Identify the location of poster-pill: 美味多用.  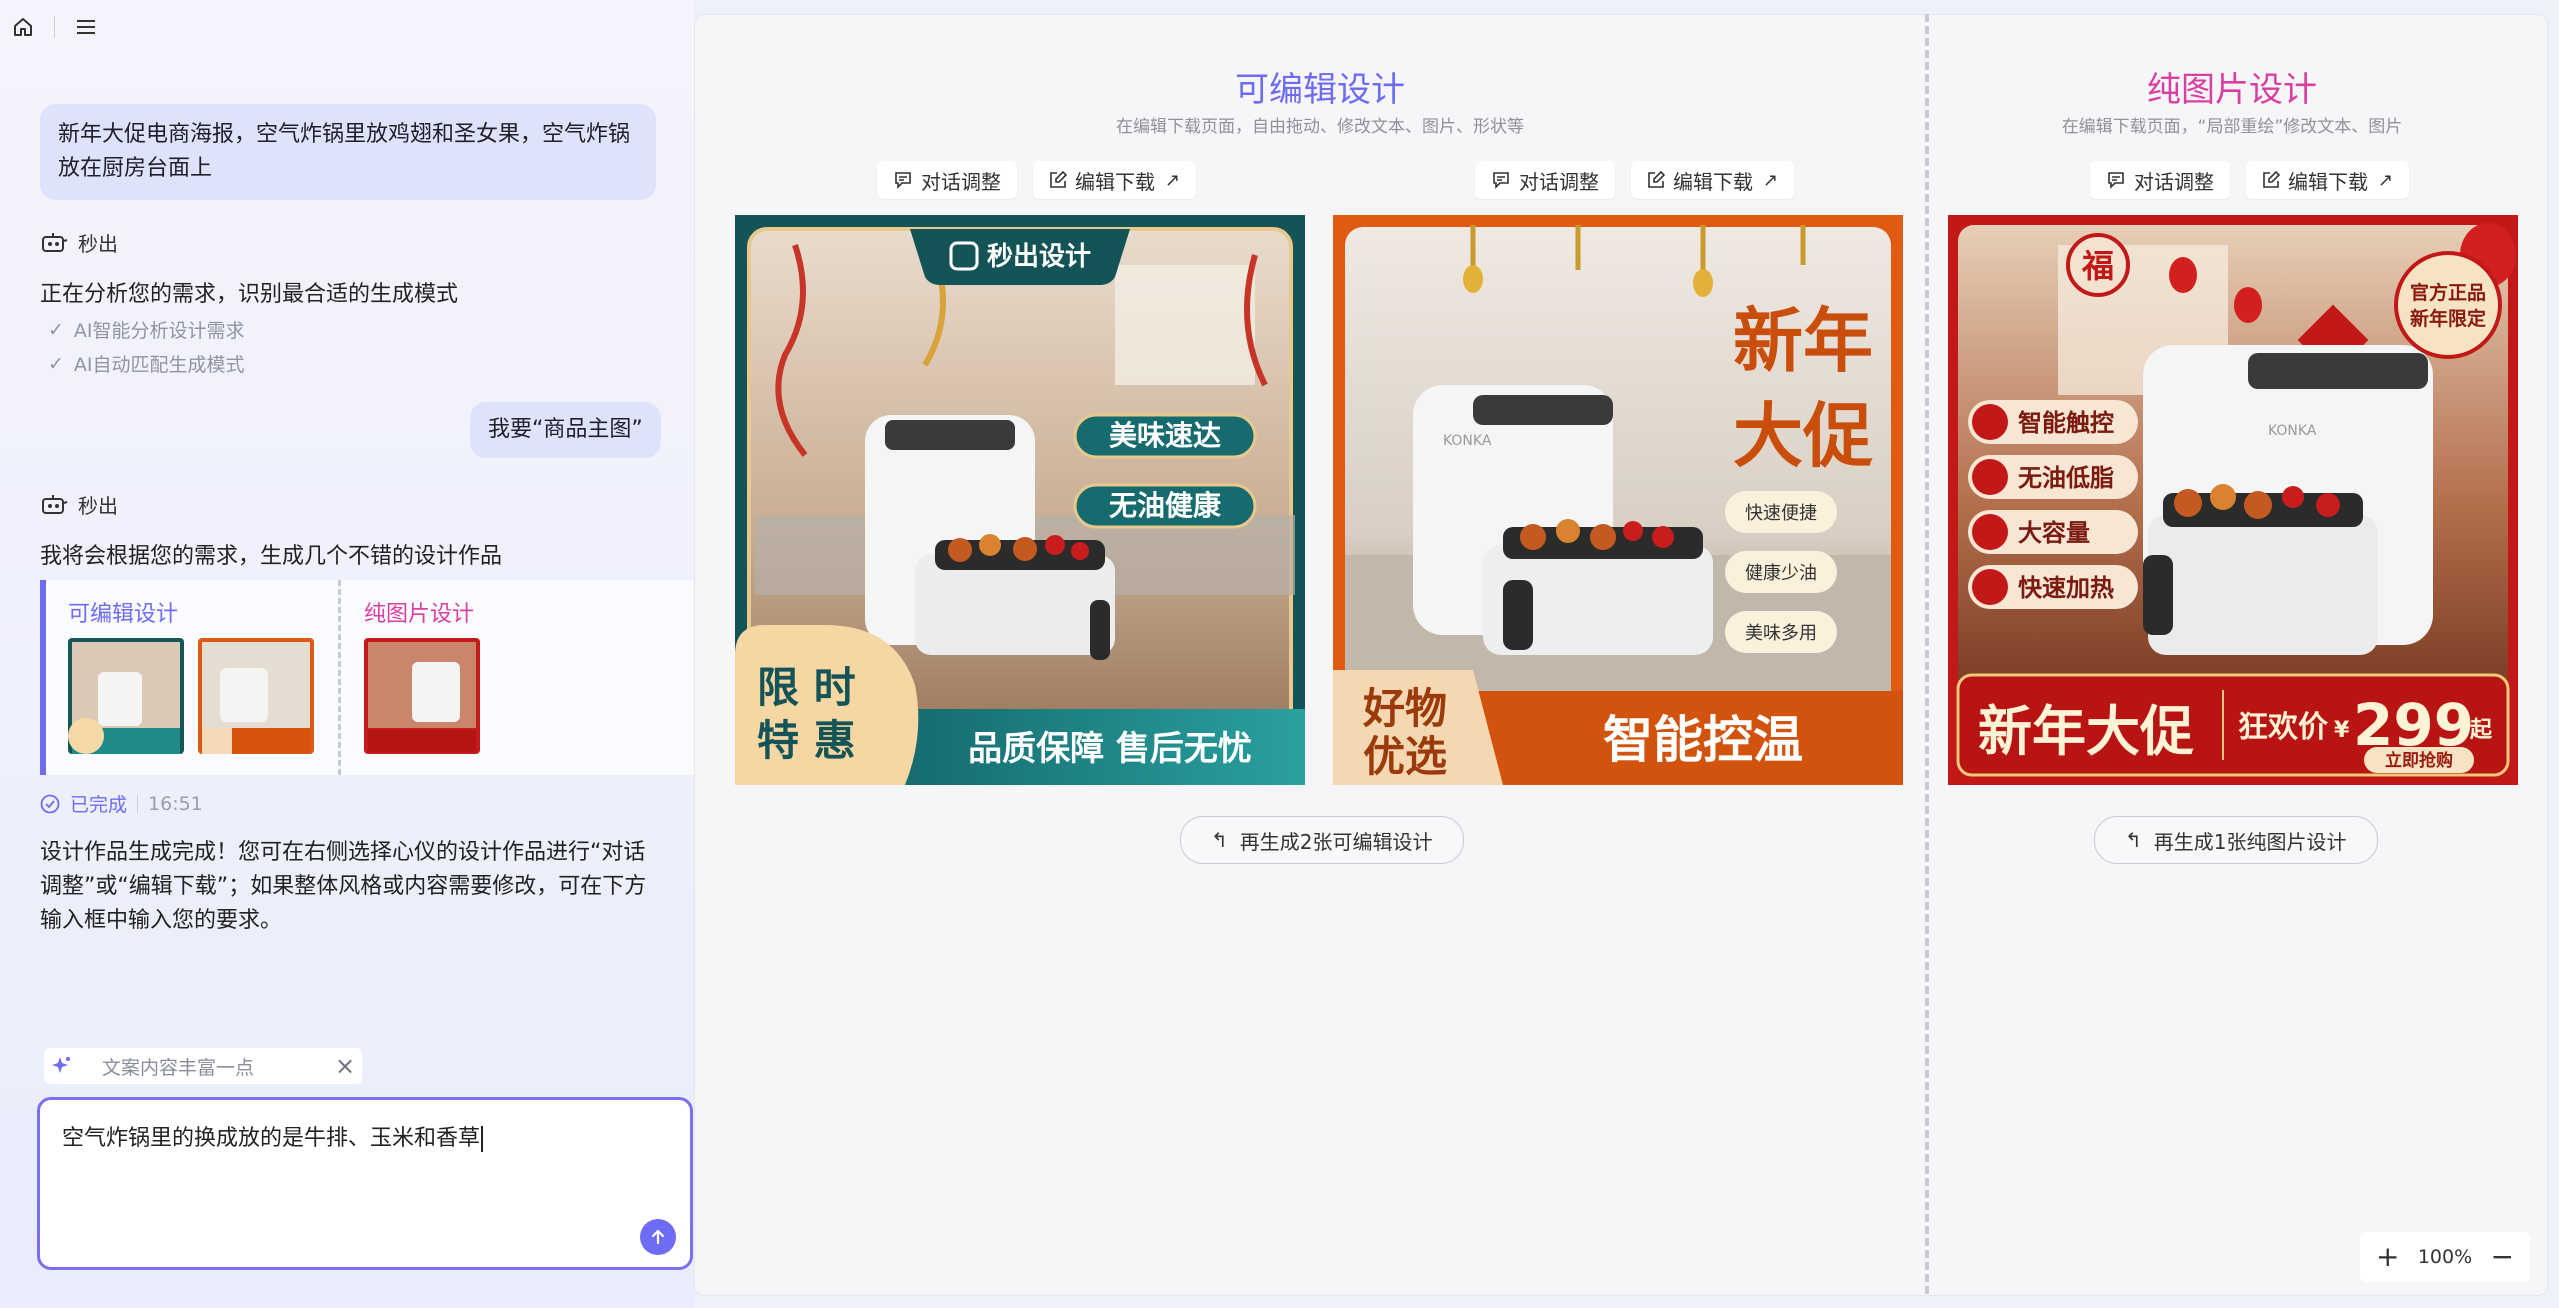
(1781, 633).